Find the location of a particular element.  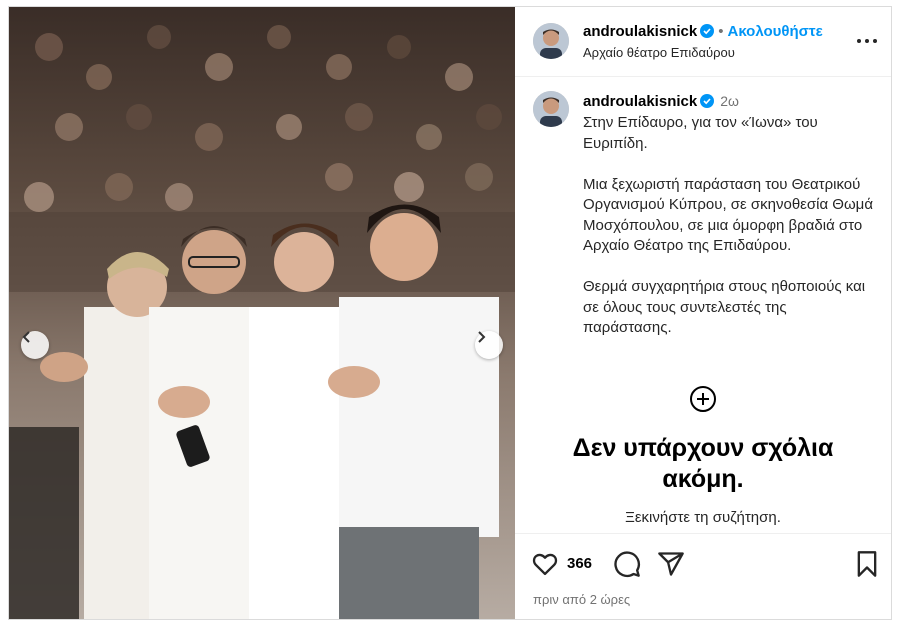

add-comment-icon is located at coordinates (703, 399).